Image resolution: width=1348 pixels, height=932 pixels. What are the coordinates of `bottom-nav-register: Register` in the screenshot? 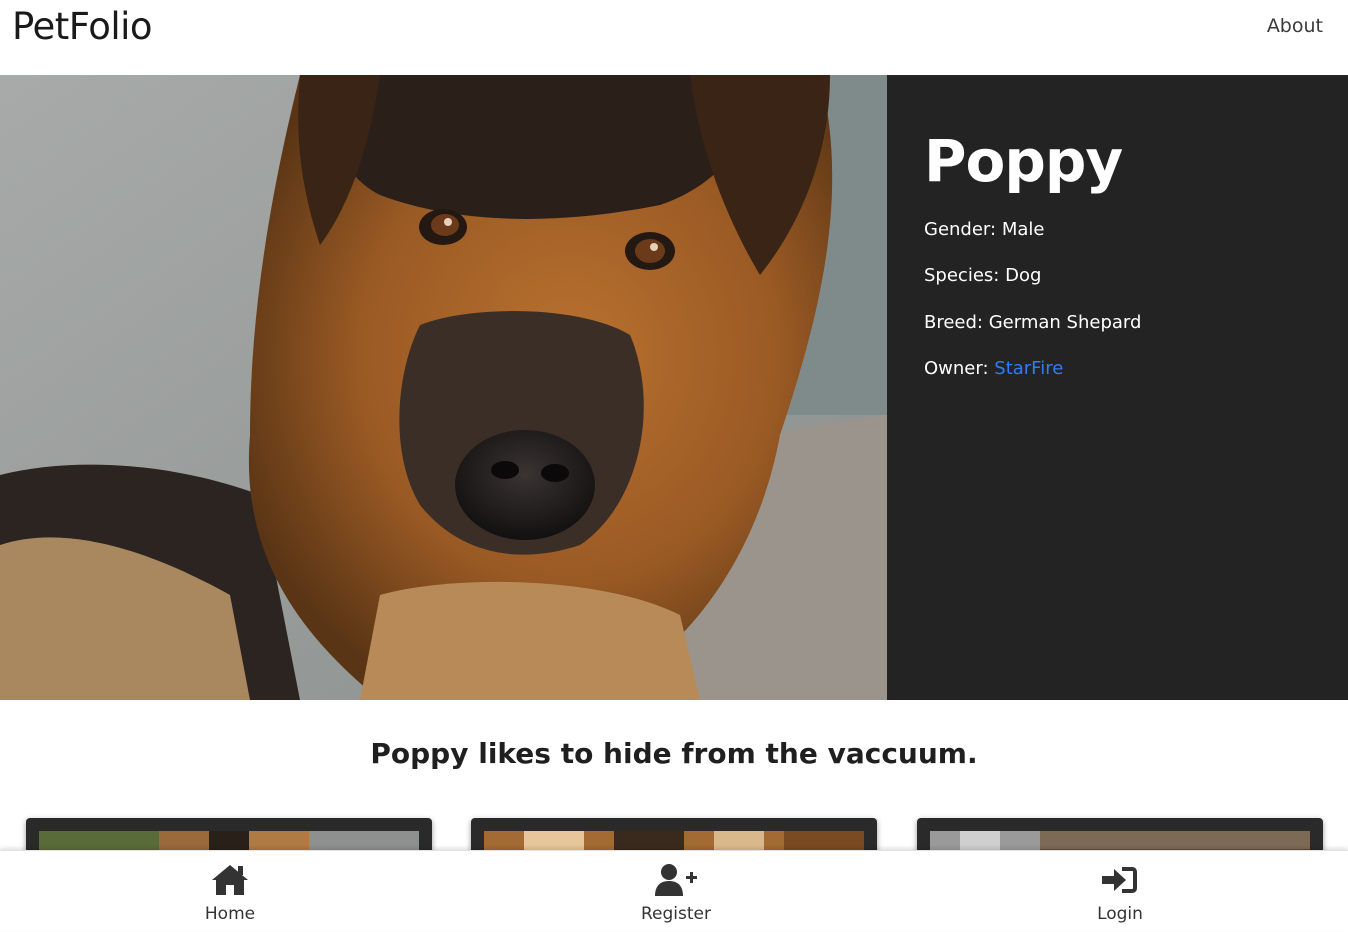 It's located at (676, 891).